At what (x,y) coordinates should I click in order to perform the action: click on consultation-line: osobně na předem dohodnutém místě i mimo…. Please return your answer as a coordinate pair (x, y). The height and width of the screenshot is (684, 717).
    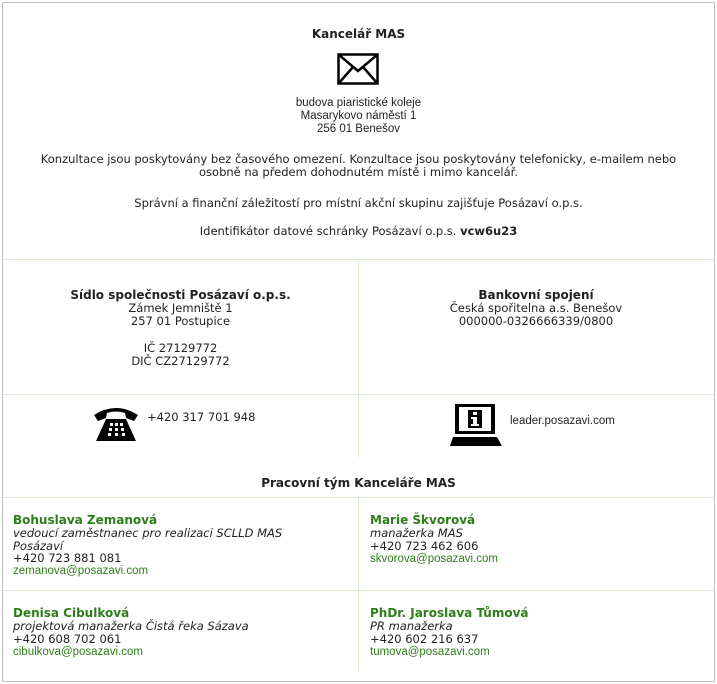
    Looking at the image, I should click on (358, 172).